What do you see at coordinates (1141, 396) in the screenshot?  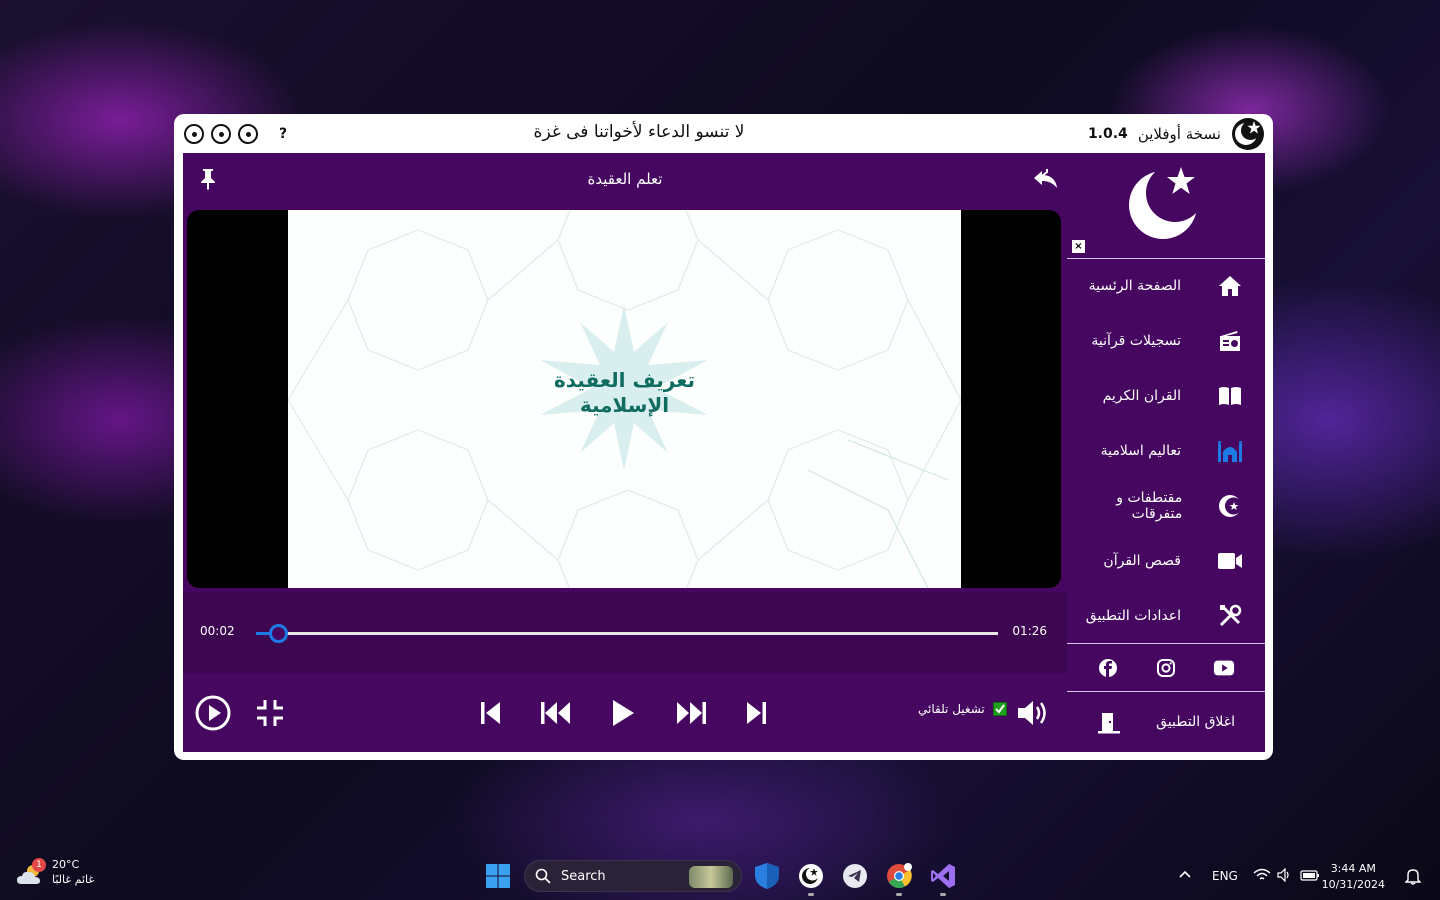 I see `sidebar-item-label: القران الكريم` at bounding box center [1141, 396].